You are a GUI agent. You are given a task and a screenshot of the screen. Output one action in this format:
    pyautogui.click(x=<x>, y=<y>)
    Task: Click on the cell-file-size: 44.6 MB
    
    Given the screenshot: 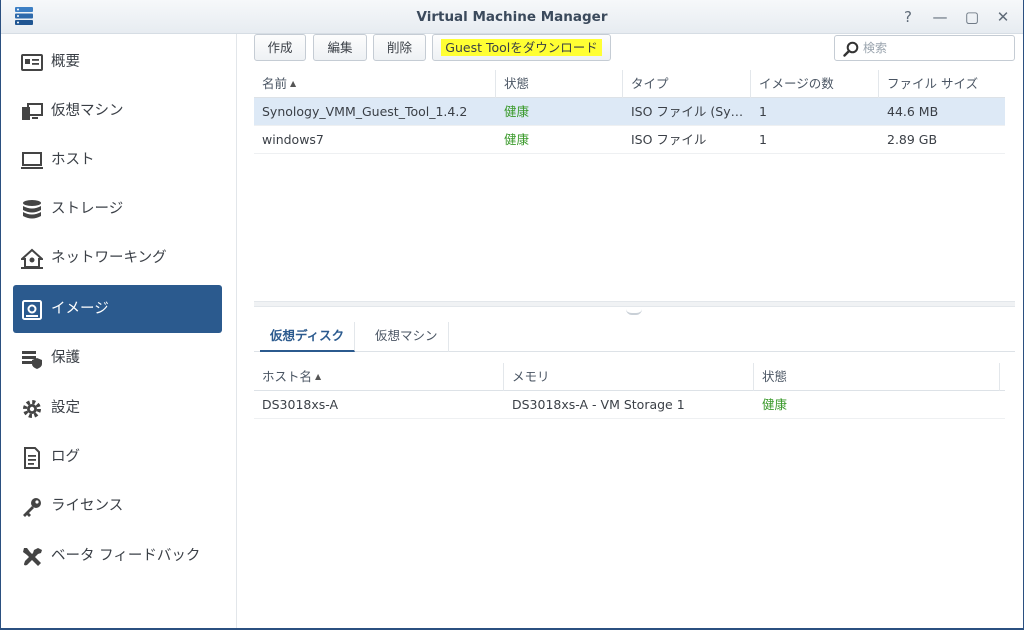 What is the action you would take?
    pyautogui.click(x=913, y=111)
    